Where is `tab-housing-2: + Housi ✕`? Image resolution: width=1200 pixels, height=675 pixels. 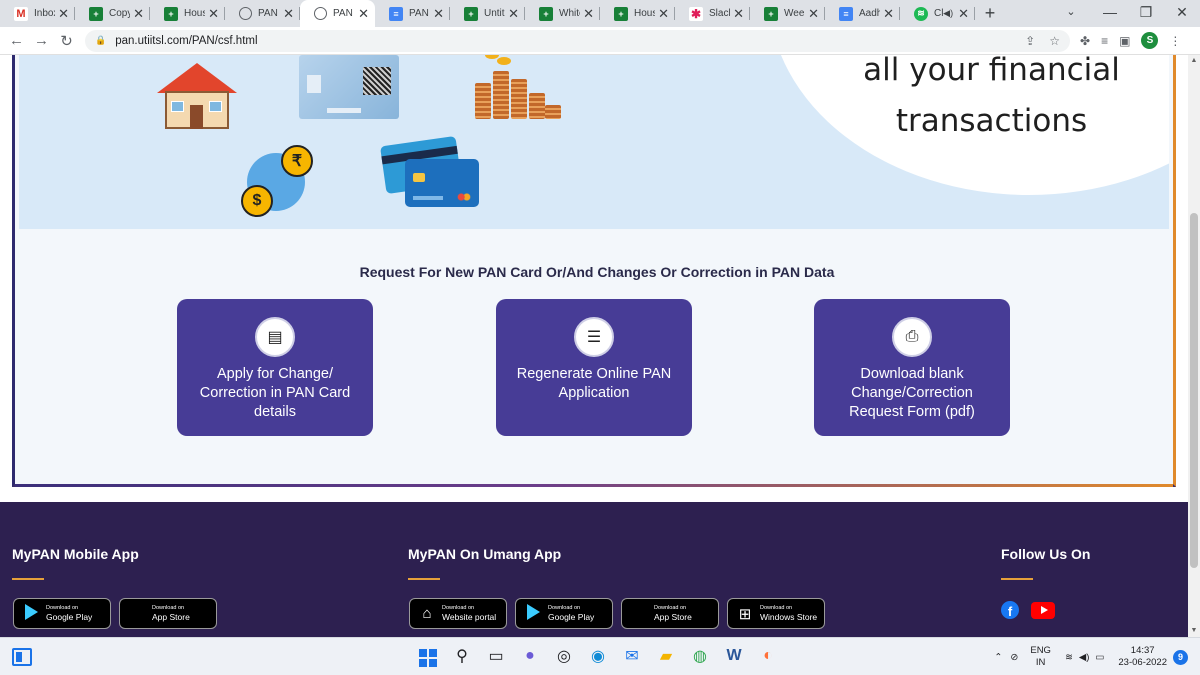
tab-housing-2: + Housi ✕ is located at coordinates (637, 13).